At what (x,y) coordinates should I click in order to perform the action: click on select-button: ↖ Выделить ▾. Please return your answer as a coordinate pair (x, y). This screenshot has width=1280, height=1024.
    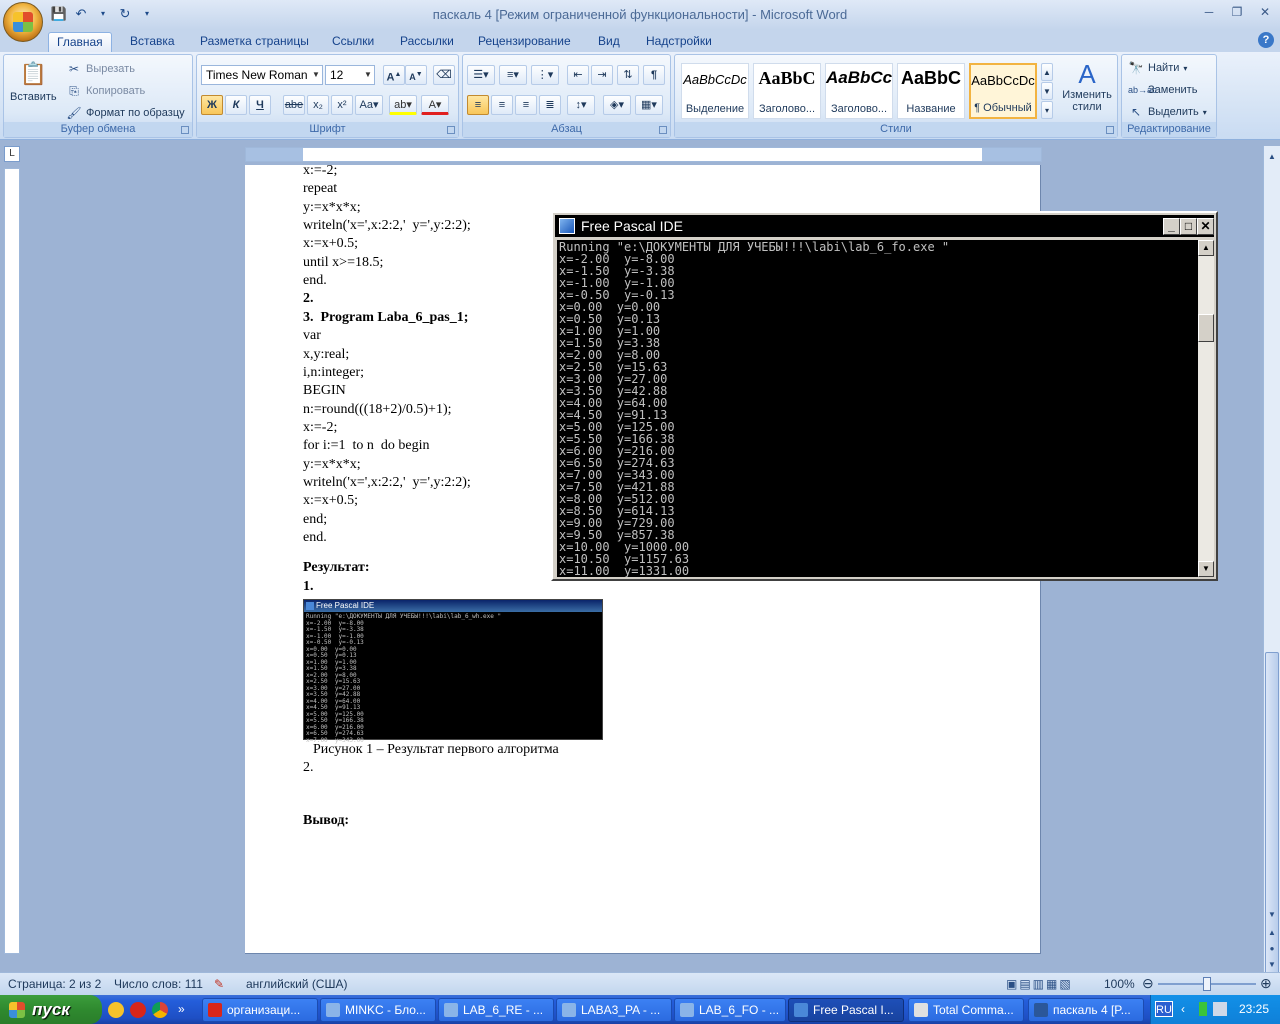
    Looking at the image, I should click on (1167, 112).